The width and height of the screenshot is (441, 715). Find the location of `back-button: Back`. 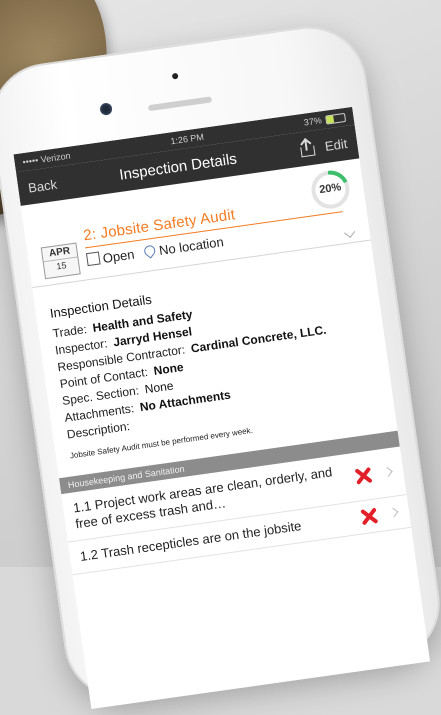

back-button: Back is located at coordinates (42, 185).